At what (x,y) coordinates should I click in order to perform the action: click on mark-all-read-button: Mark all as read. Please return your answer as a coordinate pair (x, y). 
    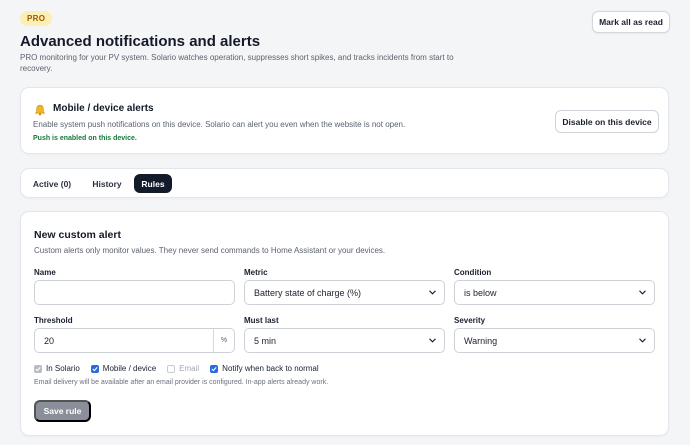
    Looking at the image, I should click on (631, 22).